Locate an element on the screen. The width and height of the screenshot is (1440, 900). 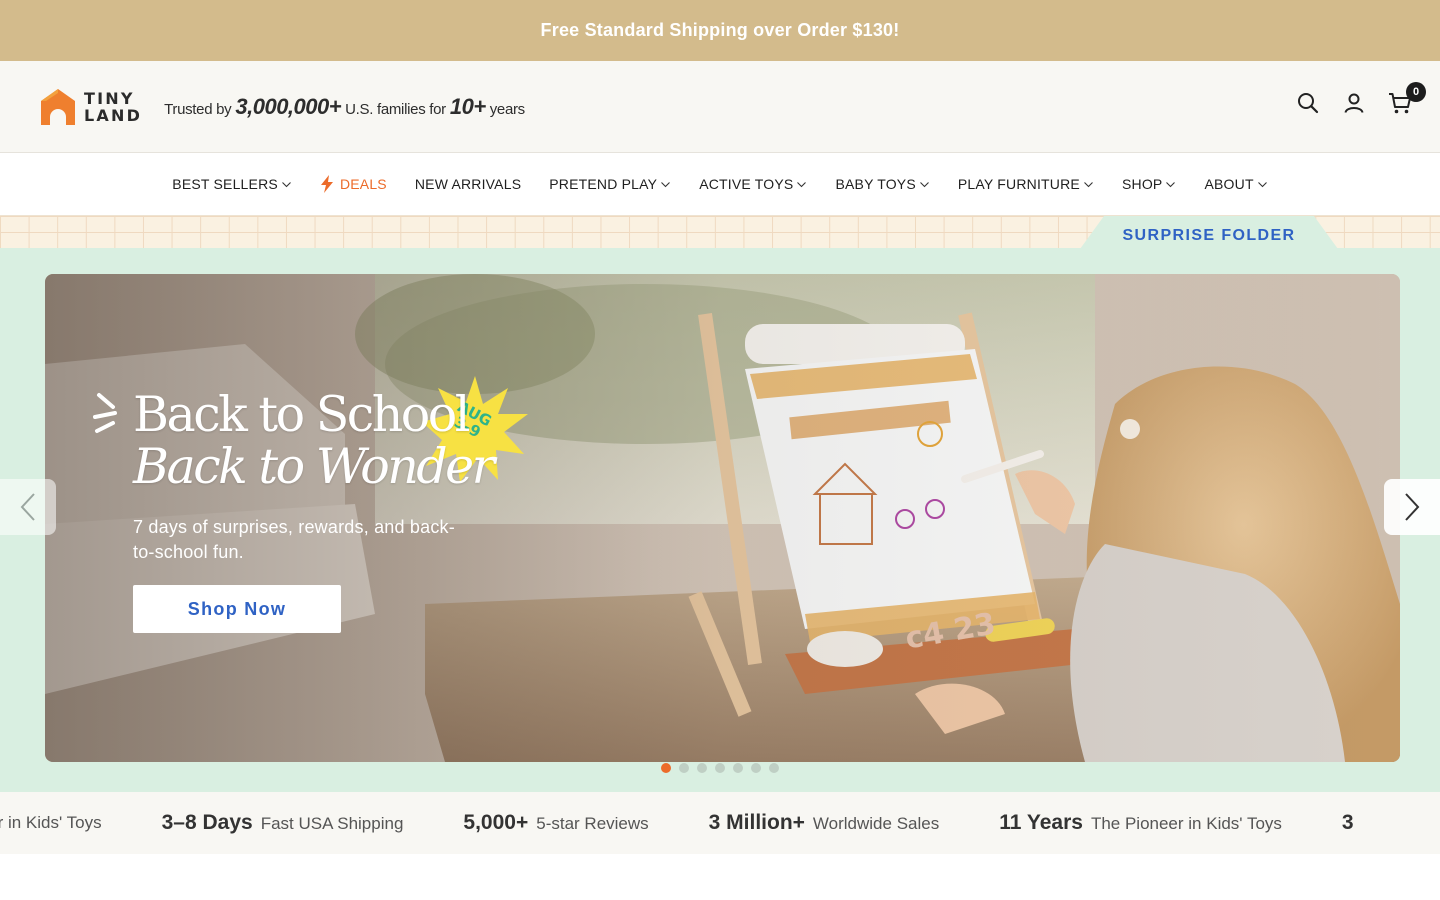
stat-item: 3–8 Days Fast USA Shipping is located at coordinates (283, 823).